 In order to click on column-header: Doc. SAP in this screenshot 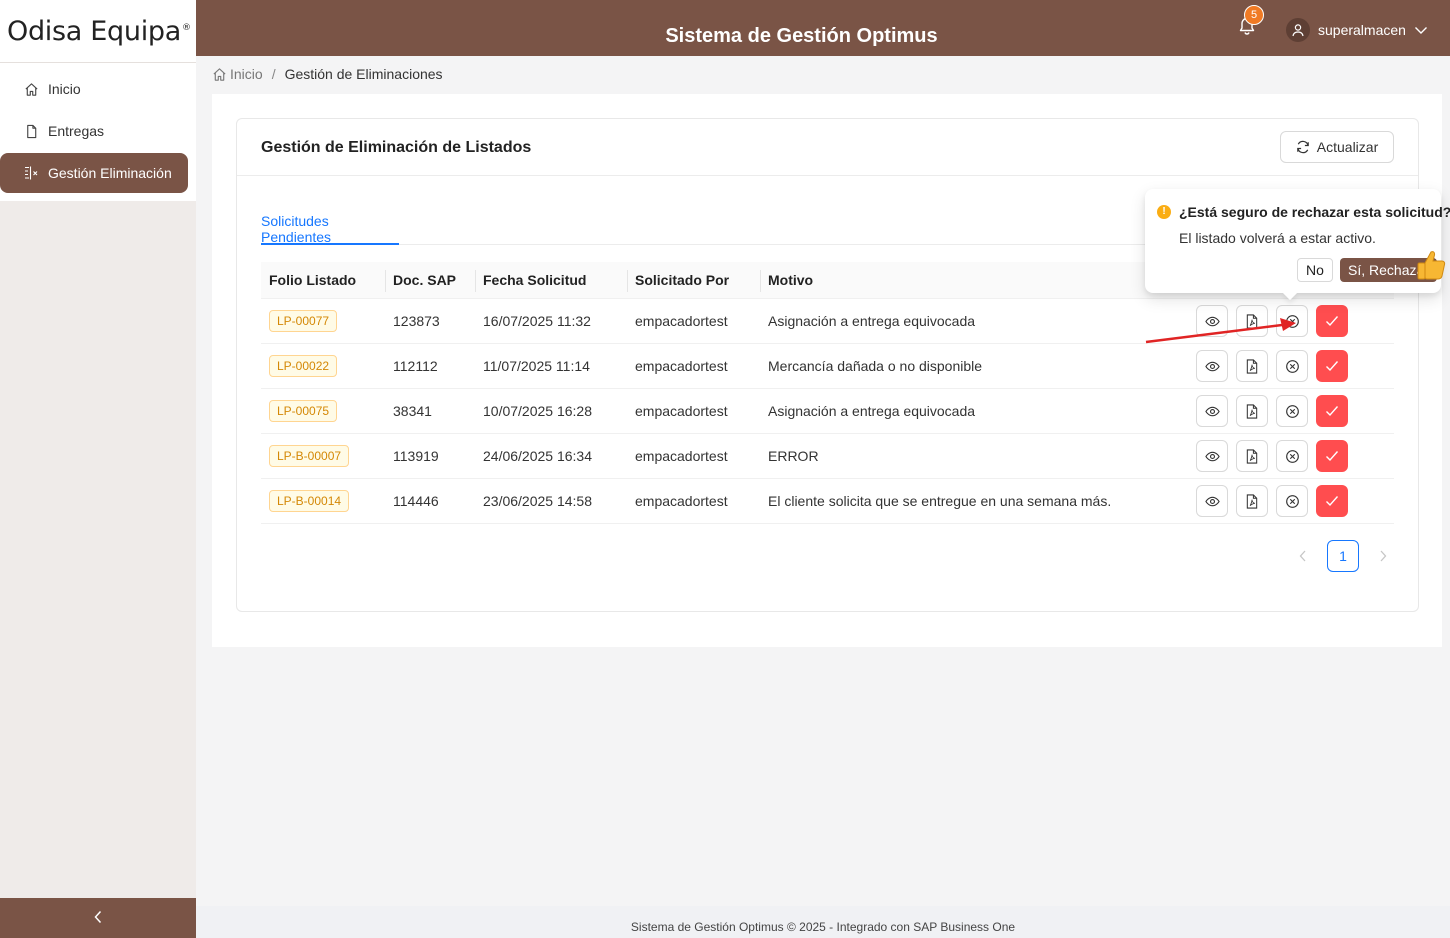, I will do `click(430, 281)`.